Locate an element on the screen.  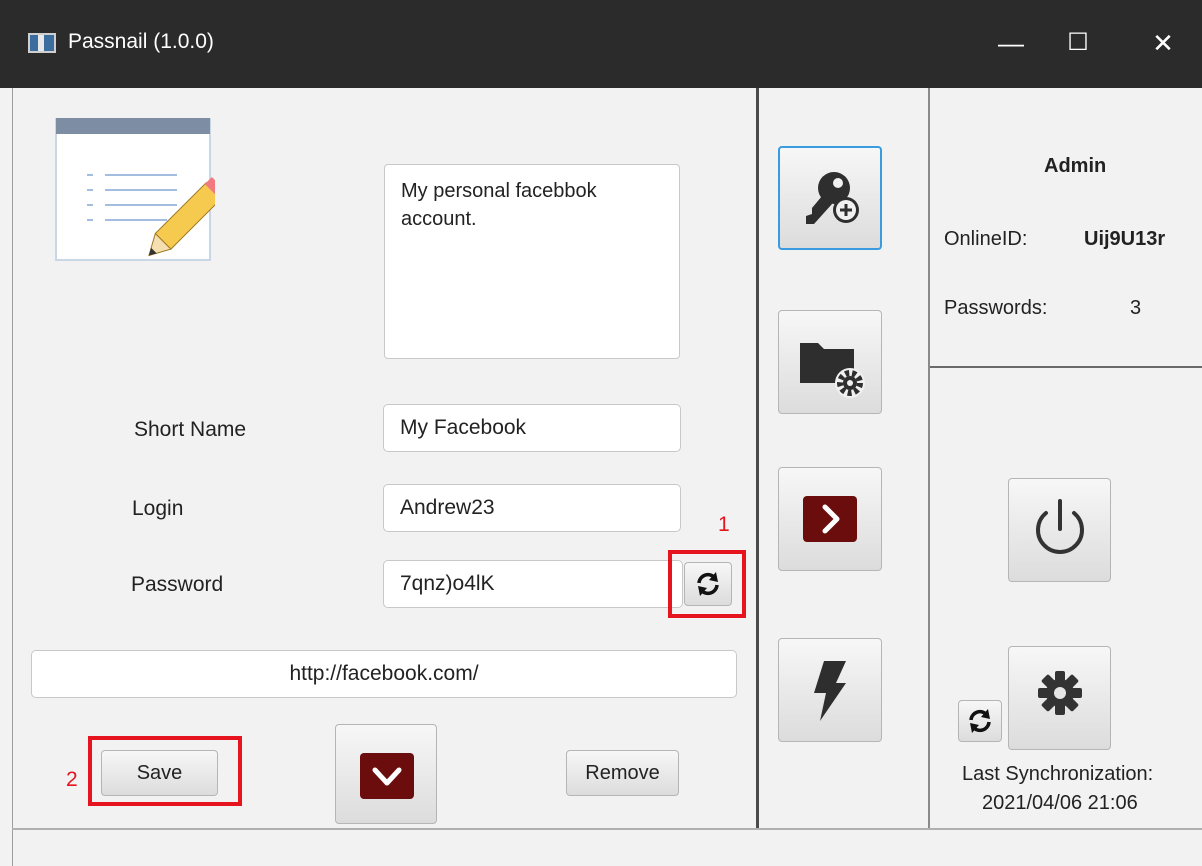
login-field: Andrew23 is located at coordinates (532, 508).